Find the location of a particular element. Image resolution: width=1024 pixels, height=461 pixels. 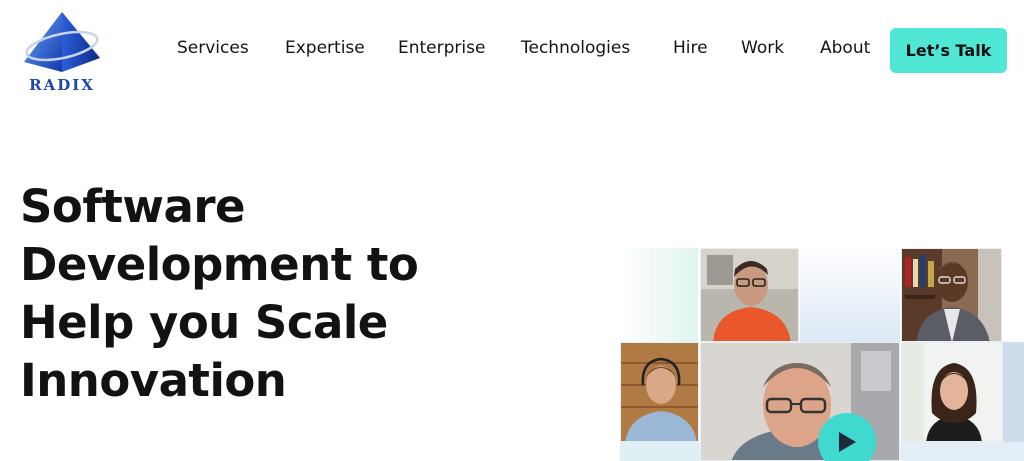

nav-item-services: Services is located at coordinates (213, 48).